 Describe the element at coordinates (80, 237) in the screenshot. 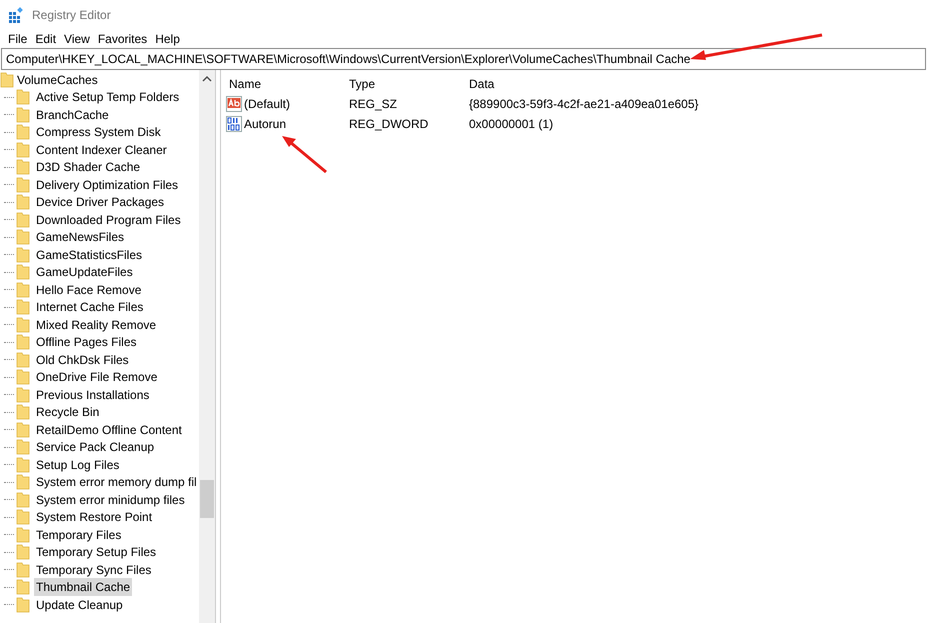

I see `tree-item: GameNewsFiles` at that location.